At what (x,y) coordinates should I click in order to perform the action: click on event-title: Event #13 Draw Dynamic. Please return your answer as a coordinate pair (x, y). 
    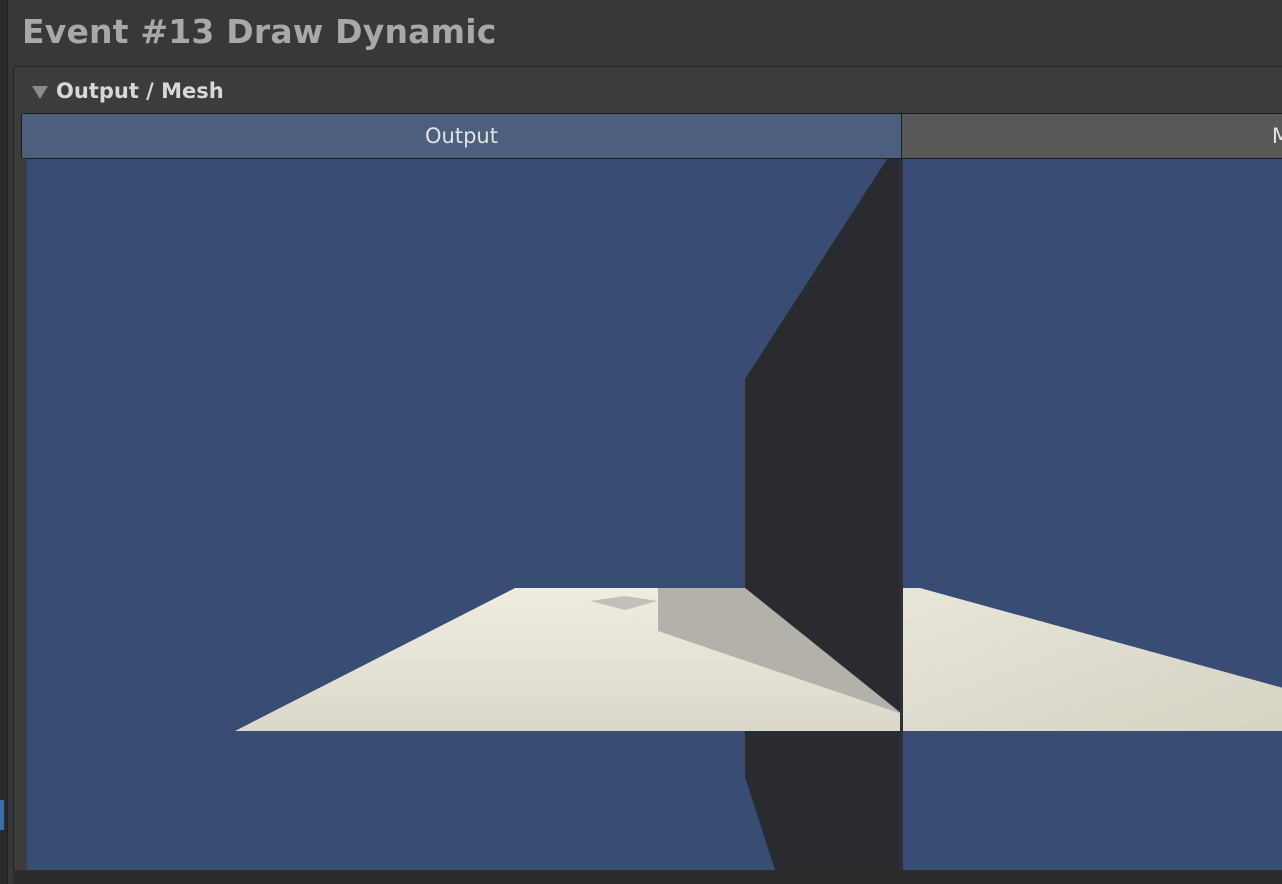
    Looking at the image, I should click on (259, 31).